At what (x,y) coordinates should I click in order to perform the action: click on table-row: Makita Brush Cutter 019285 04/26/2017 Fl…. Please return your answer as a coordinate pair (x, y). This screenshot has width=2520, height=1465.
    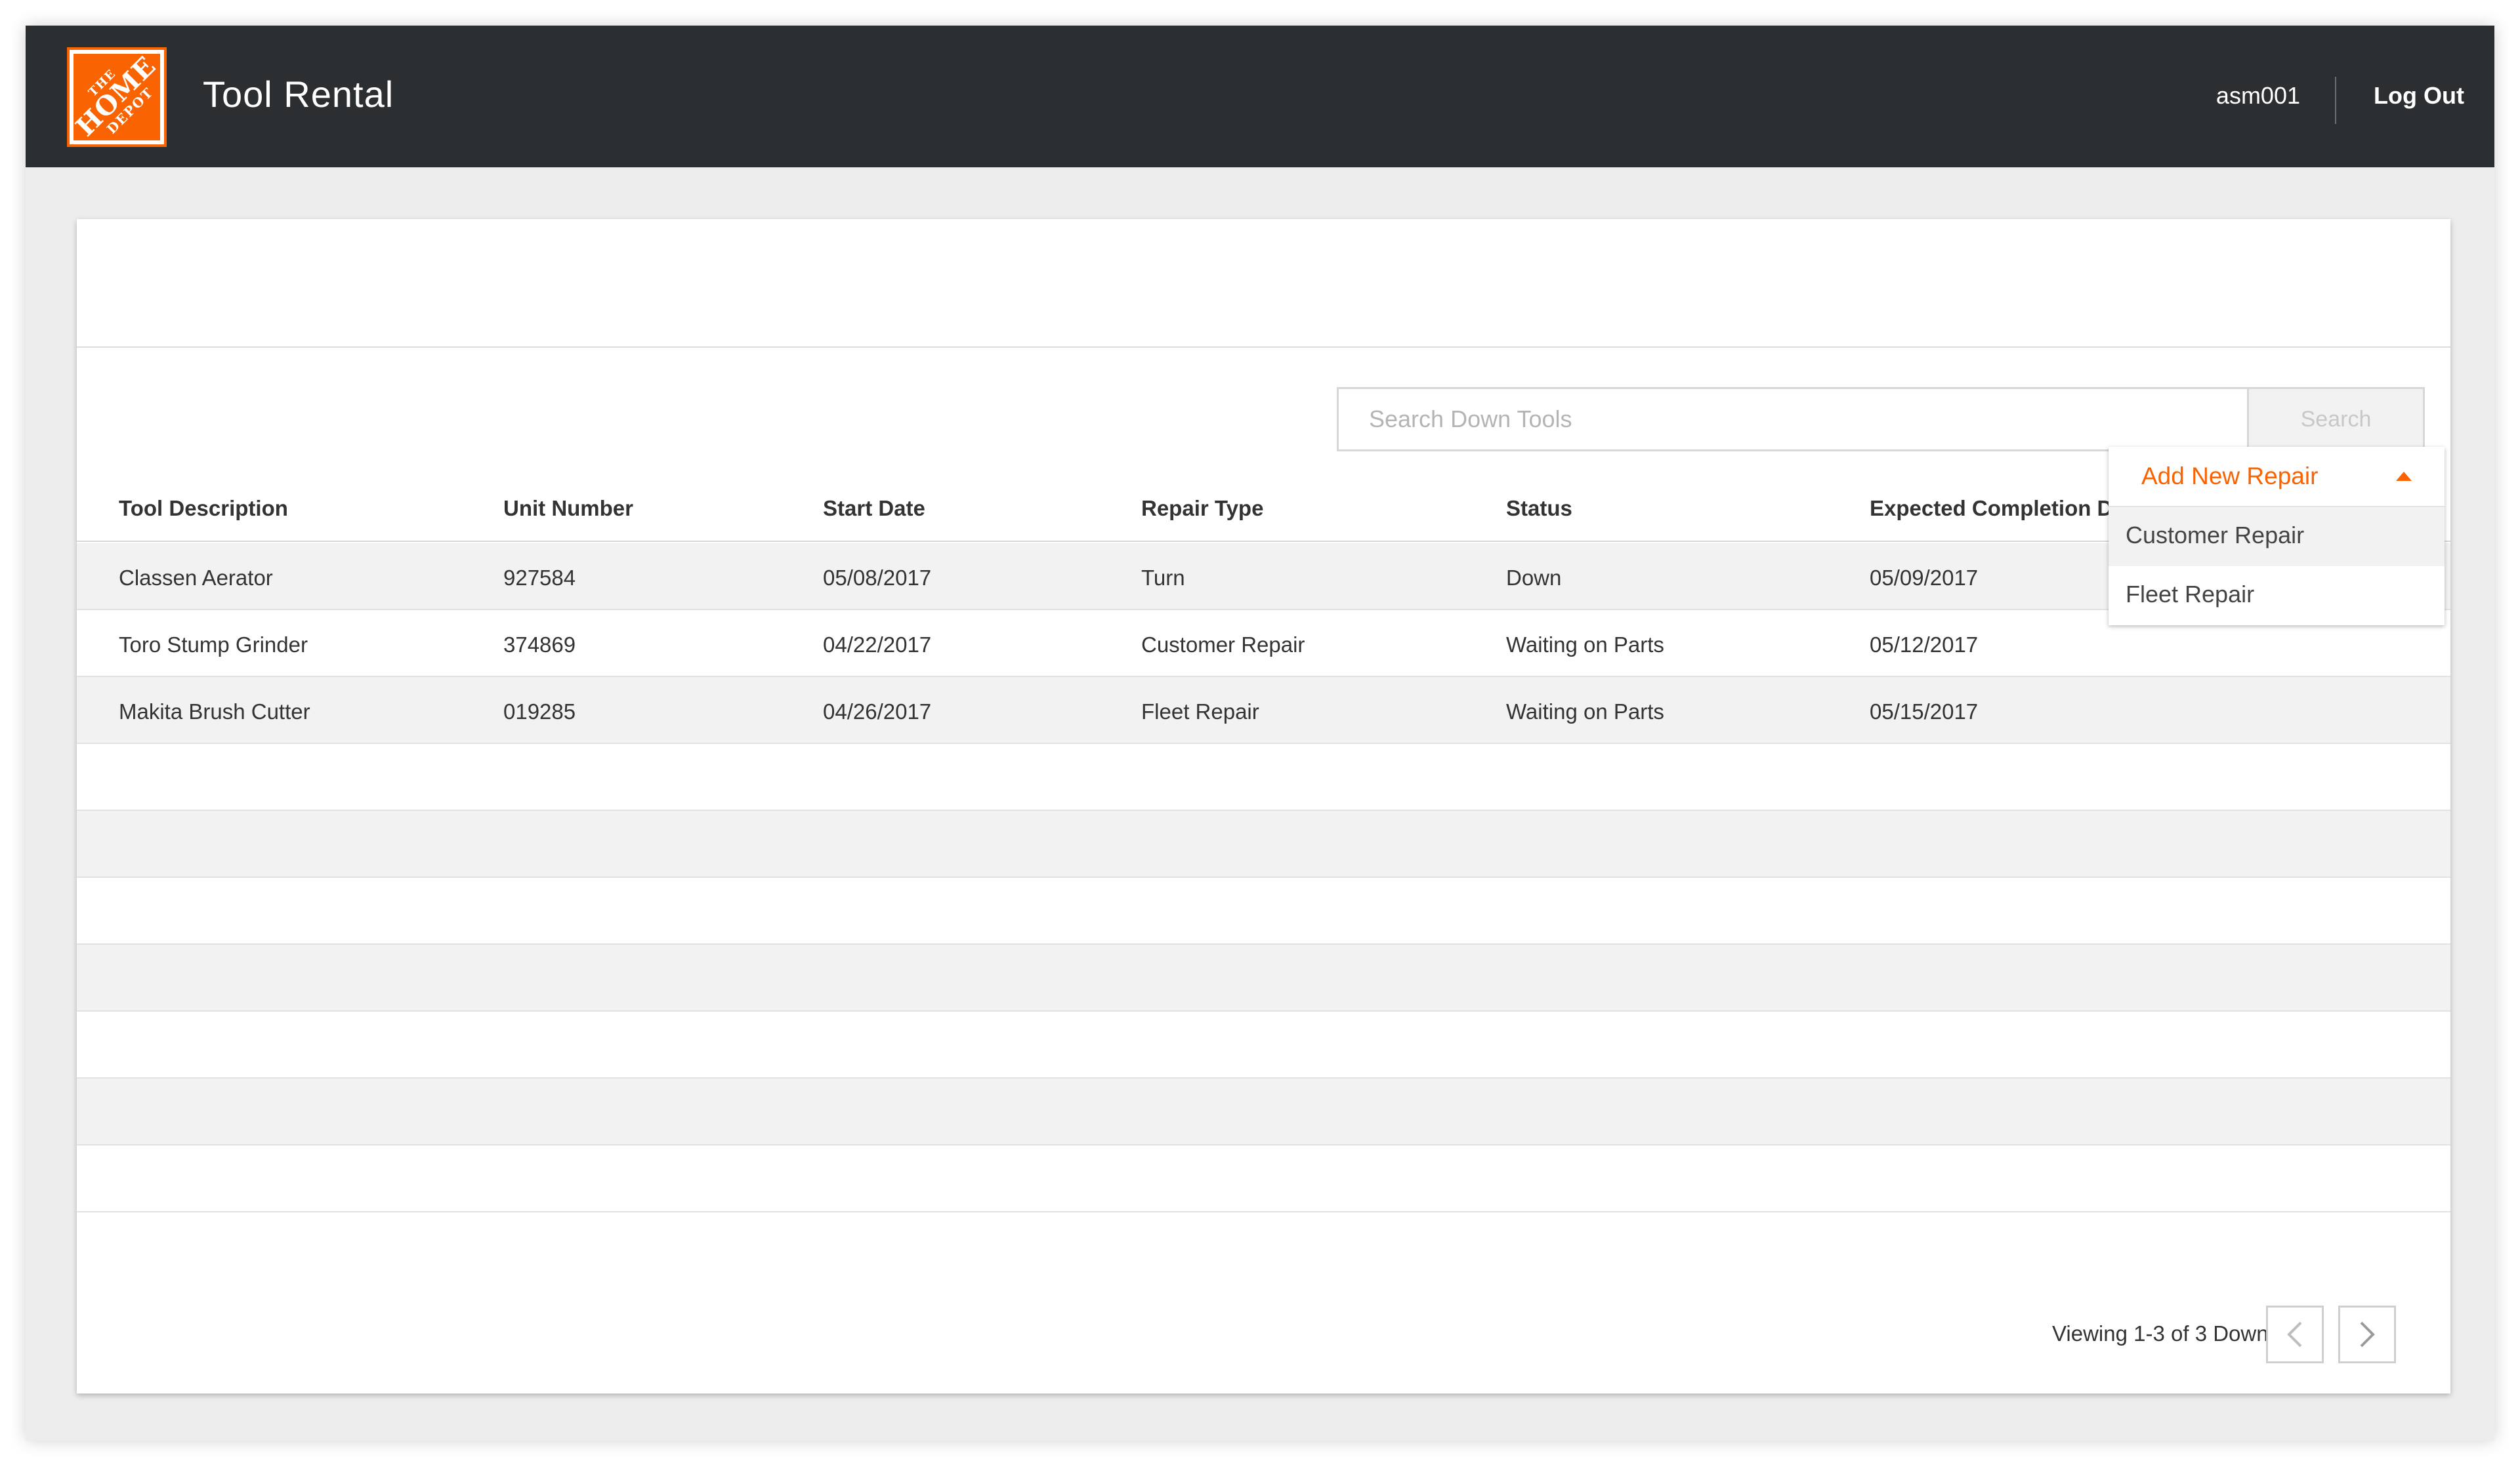
    Looking at the image, I should click on (1263, 710).